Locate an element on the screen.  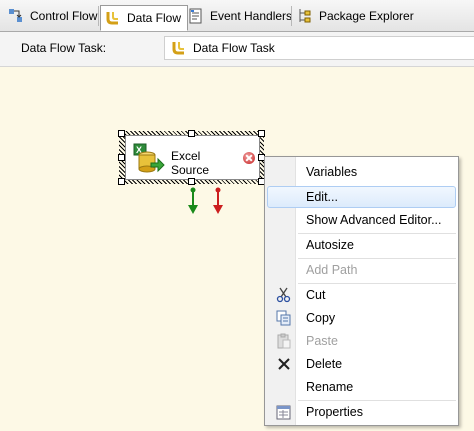
tab-event-handlers: Event Handlers is located at coordinates (241, 16).